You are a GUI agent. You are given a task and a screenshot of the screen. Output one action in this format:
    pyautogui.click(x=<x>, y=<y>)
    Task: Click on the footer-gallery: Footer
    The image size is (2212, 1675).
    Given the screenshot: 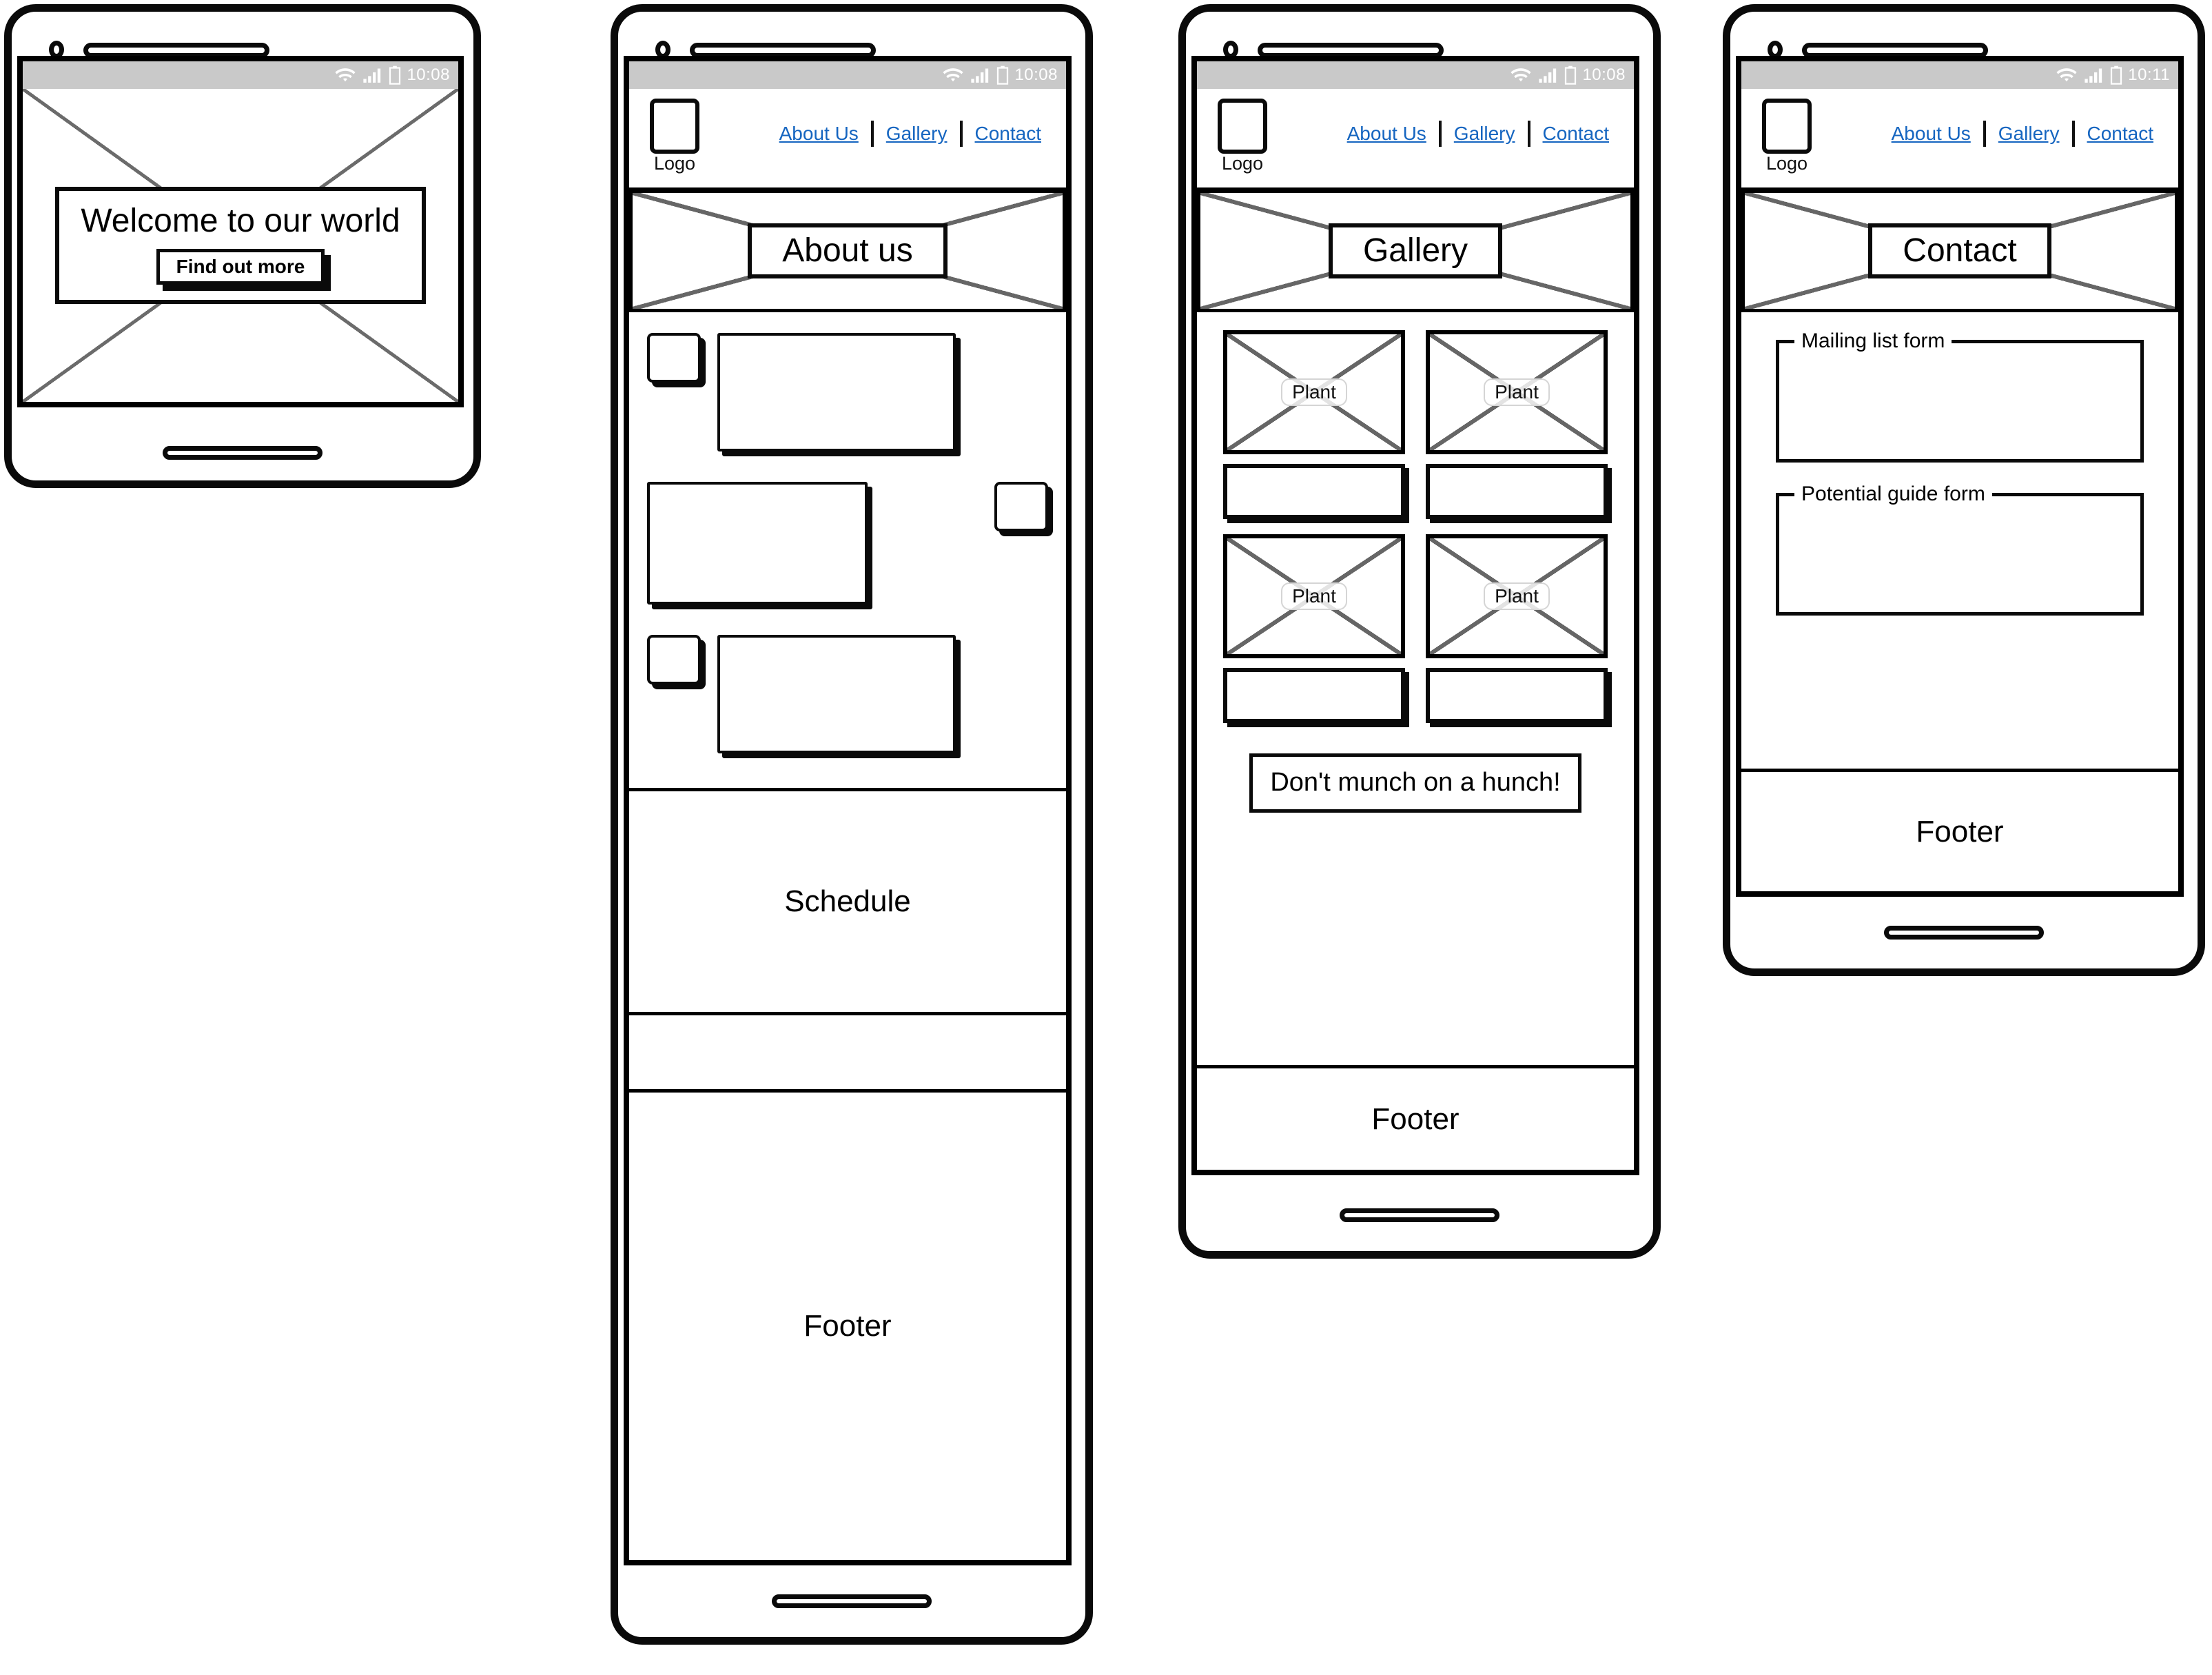 What is the action you would take?
    pyautogui.click(x=1416, y=1118)
    